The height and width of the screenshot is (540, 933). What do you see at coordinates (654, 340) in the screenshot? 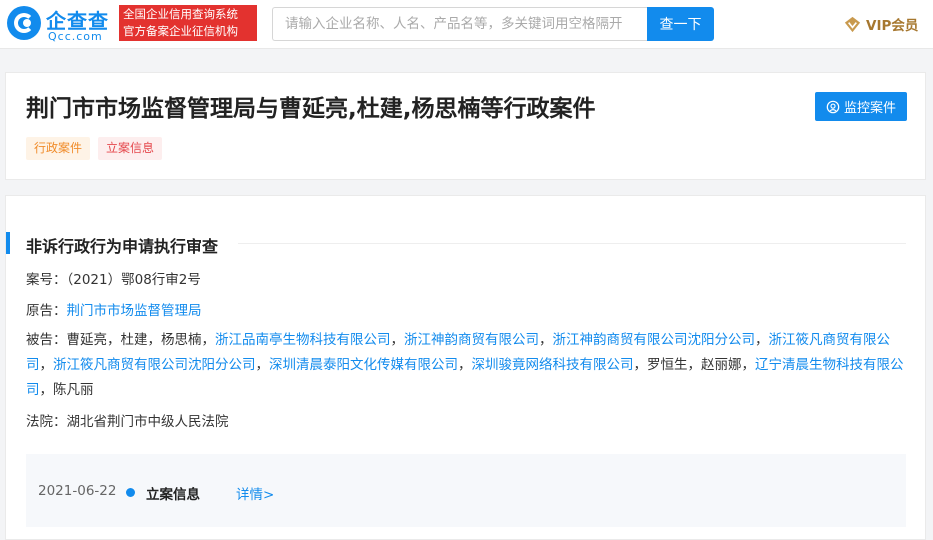
I see `defendant-company-link: 浙江神韵商贸有限公司沈阳分公司` at bounding box center [654, 340].